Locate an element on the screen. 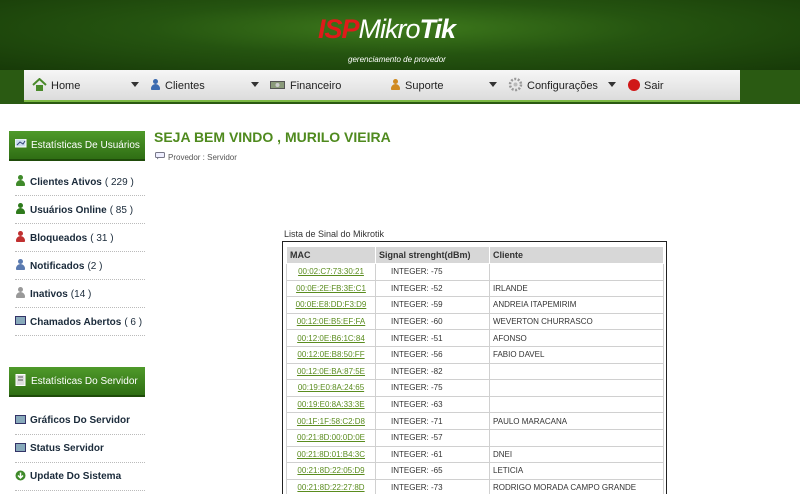 This screenshot has height=494, width=800. money-icon is located at coordinates (278, 86).